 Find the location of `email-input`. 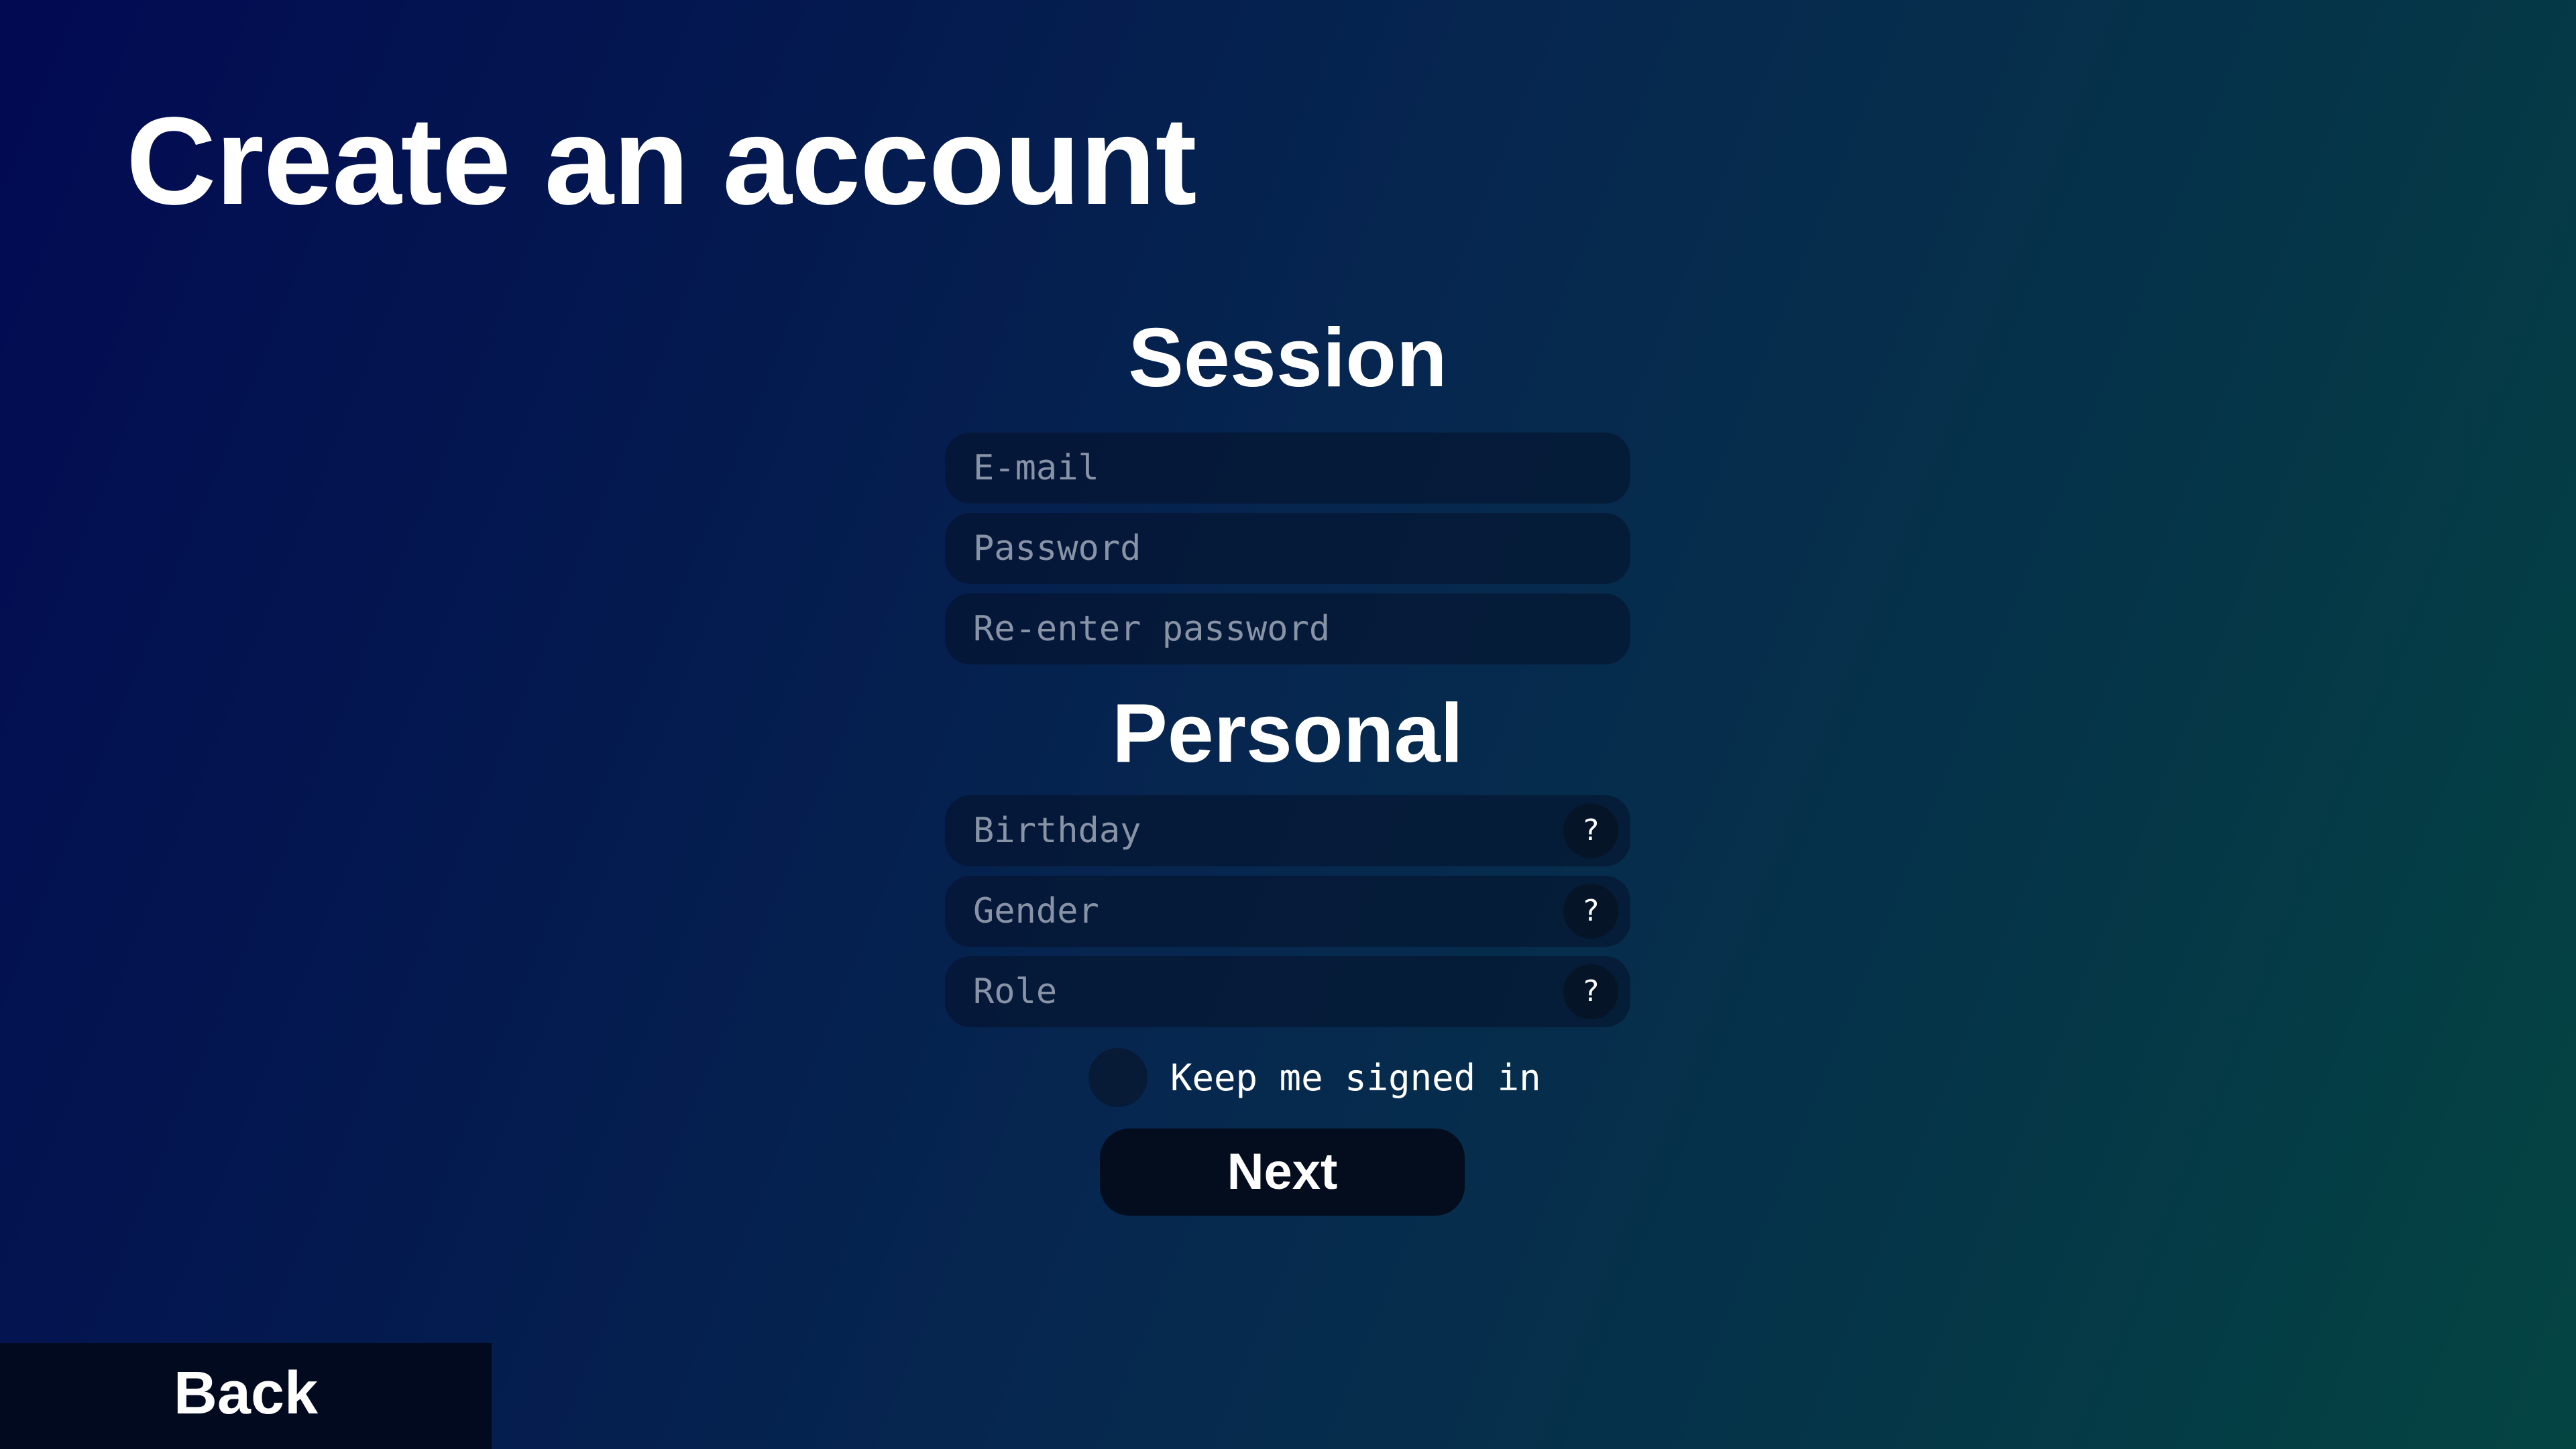

email-input is located at coordinates (1287, 468).